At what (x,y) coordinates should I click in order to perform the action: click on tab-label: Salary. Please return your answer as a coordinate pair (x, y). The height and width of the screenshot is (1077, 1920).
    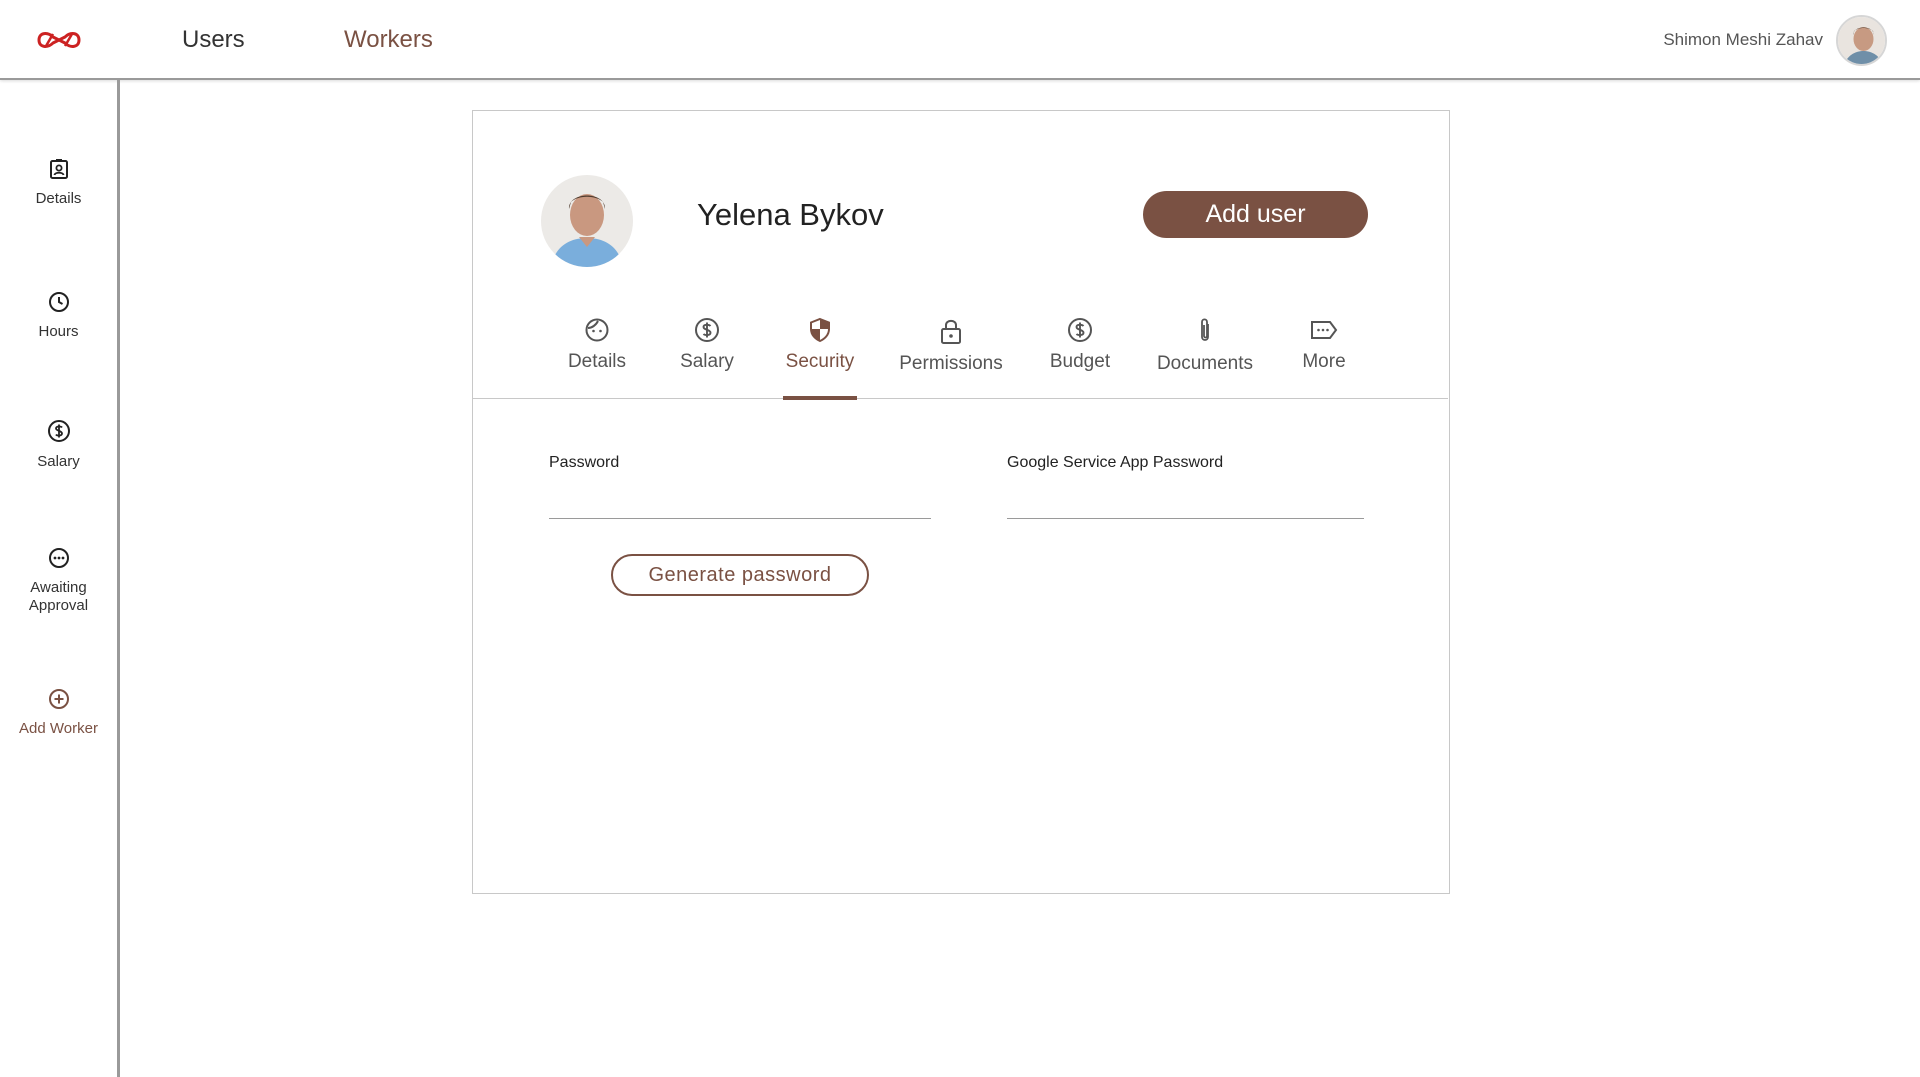
    Looking at the image, I should click on (707, 361).